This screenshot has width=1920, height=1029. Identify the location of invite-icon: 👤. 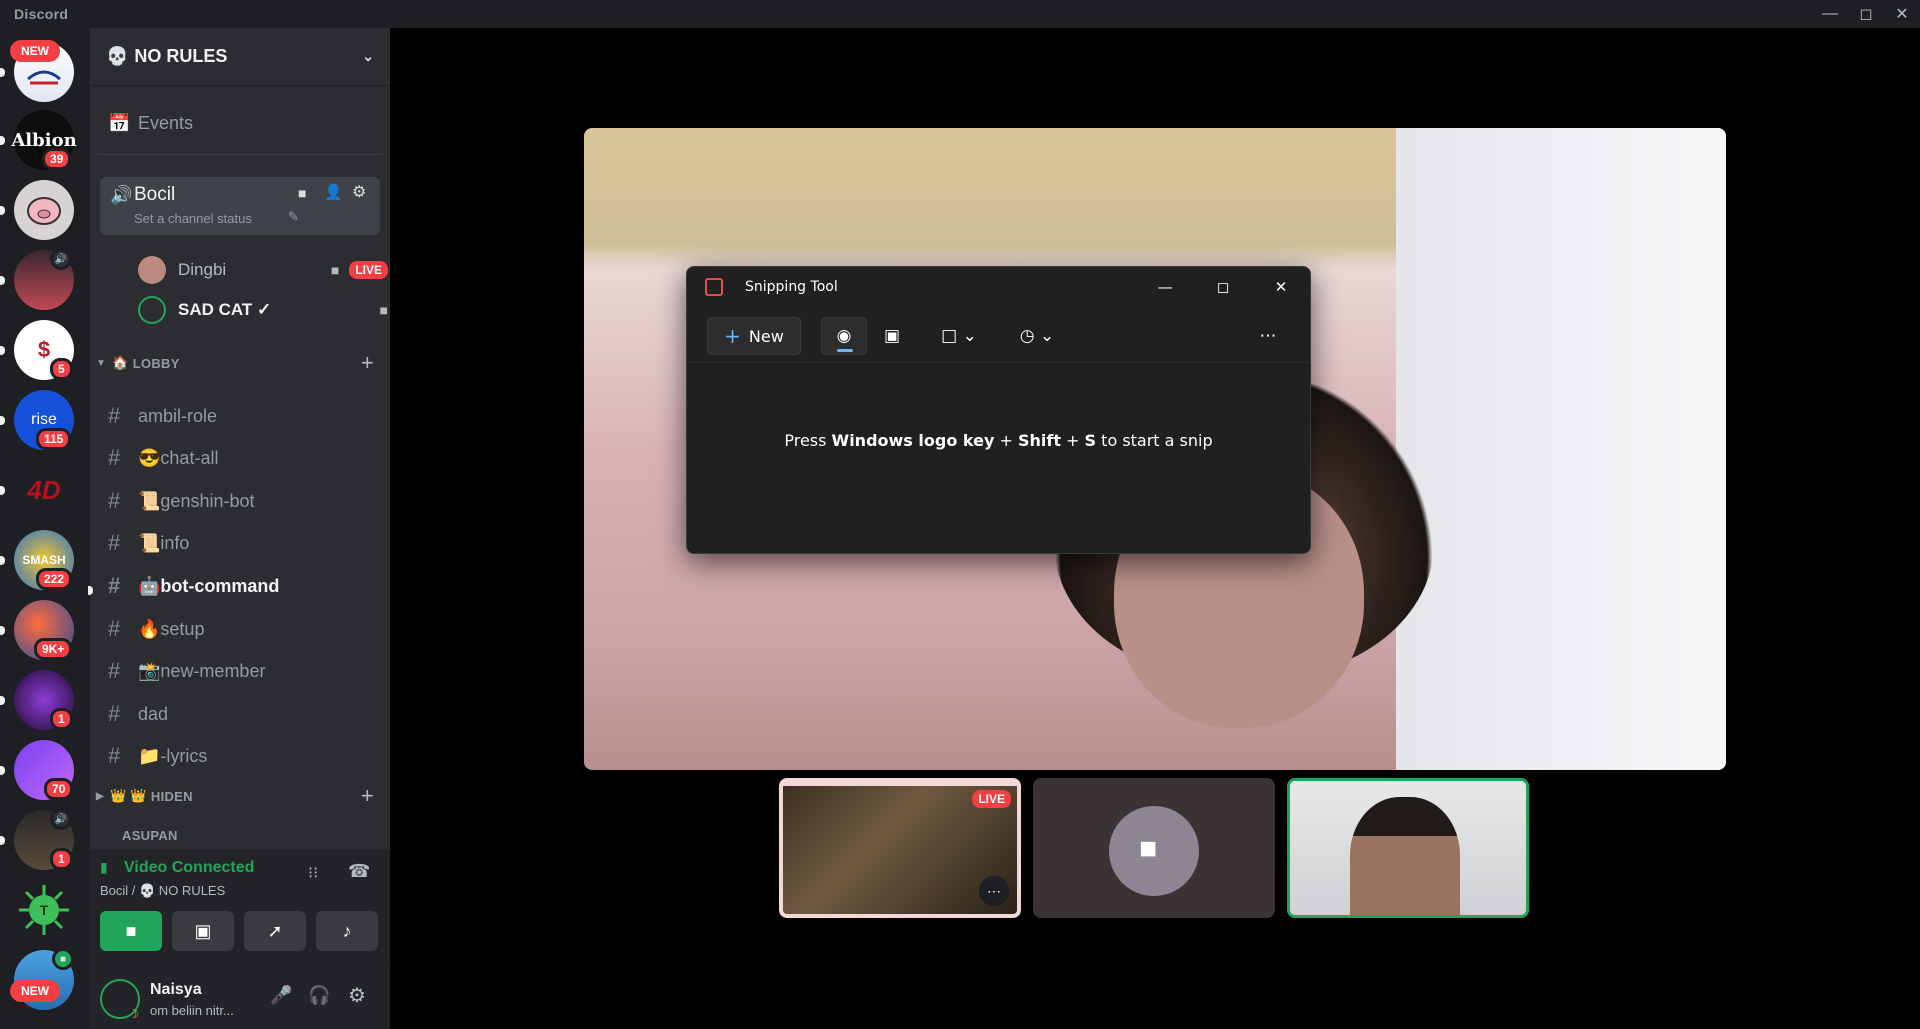
(333, 192).